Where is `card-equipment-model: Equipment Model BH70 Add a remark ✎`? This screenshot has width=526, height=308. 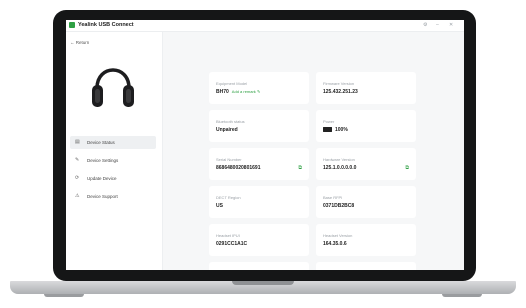 card-equipment-model: Equipment Model BH70 Add a remark ✎ is located at coordinates (259, 88).